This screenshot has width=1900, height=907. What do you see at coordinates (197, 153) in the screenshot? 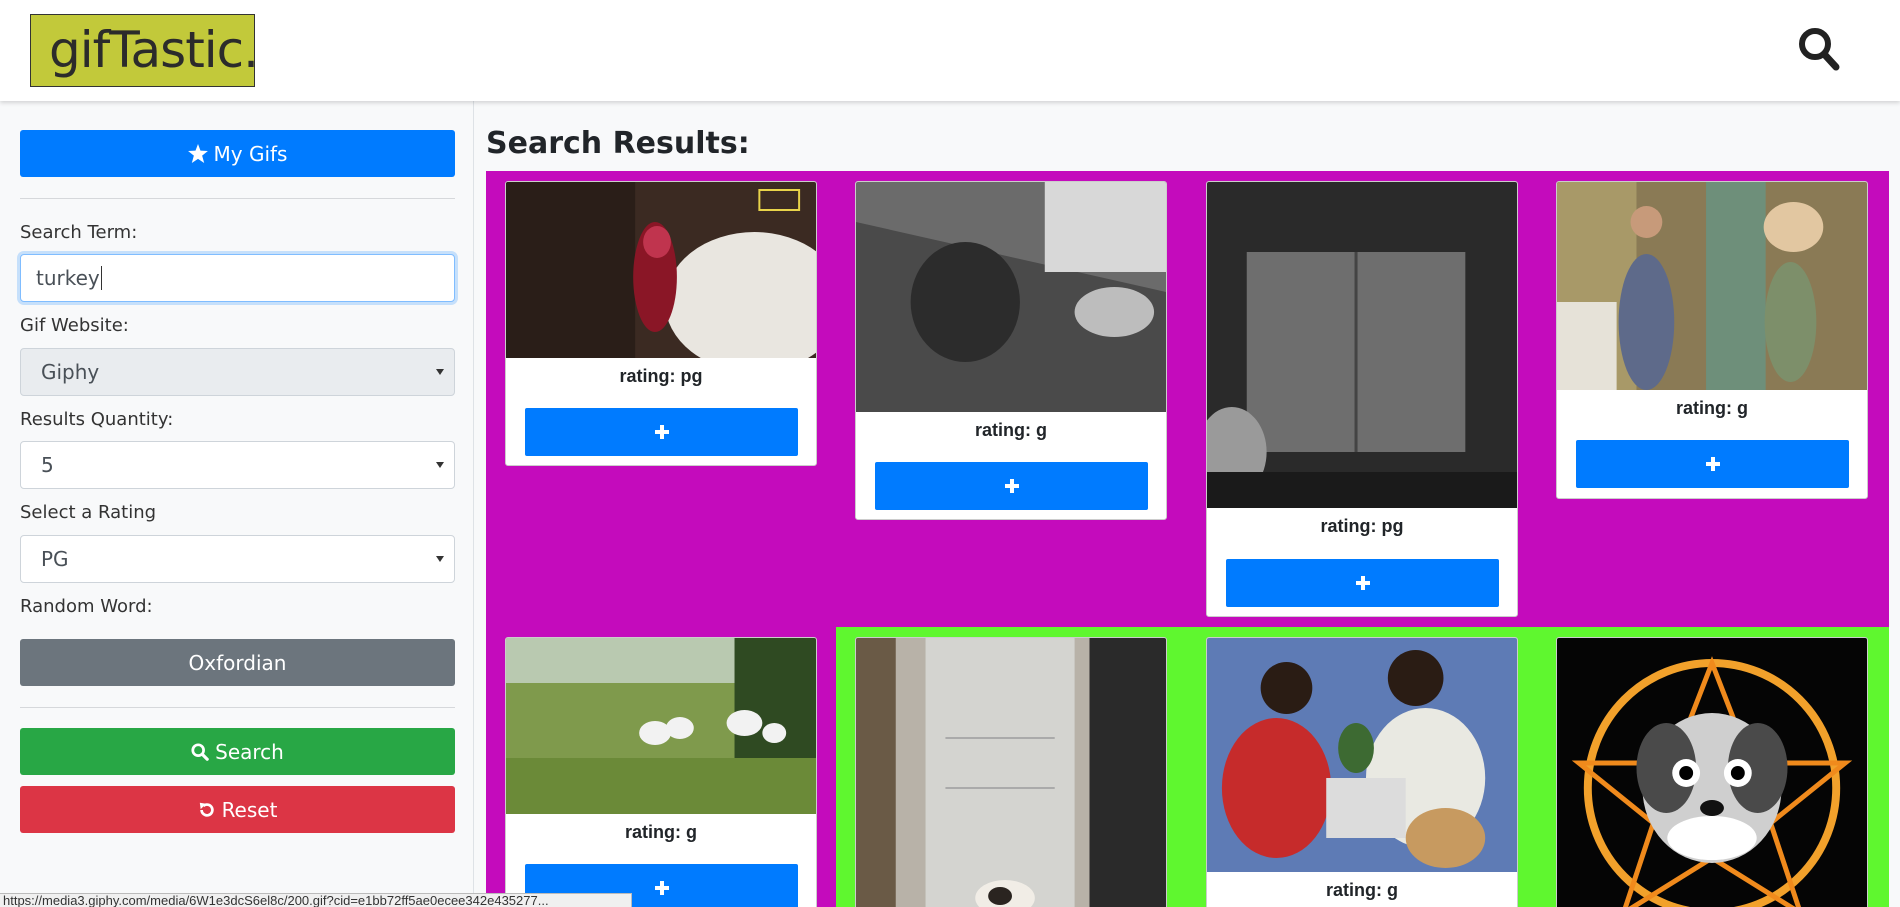
I see `star-icon` at bounding box center [197, 153].